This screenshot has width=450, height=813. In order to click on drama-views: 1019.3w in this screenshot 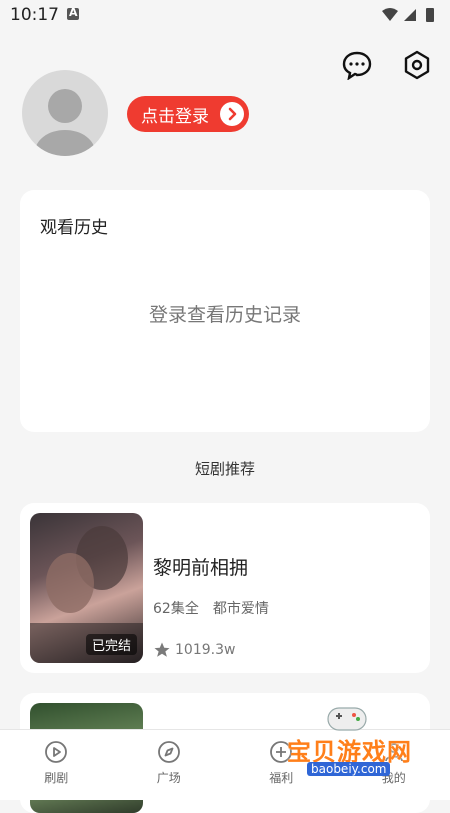, I will do `click(194, 650)`.